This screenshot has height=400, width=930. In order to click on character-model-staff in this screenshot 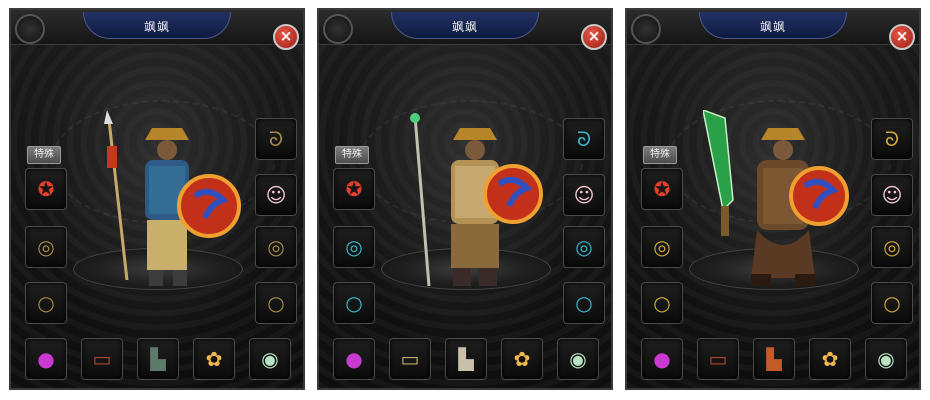, I will do `click(476, 200)`.